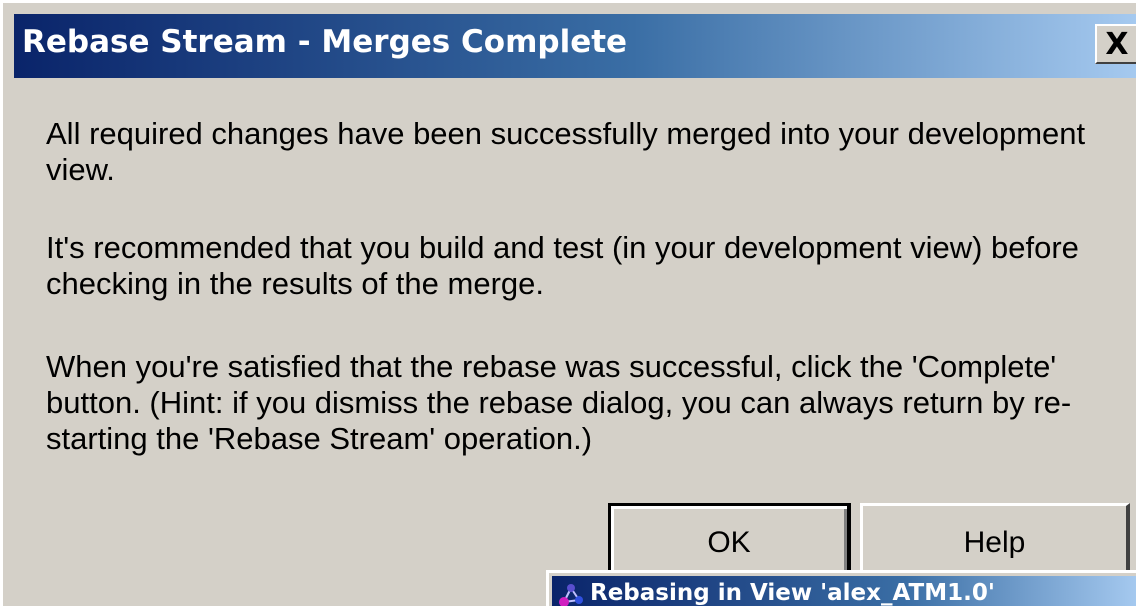  Describe the element at coordinates (792, 593) in the screenshot. I see `rebasing-view-title: Rebasing in View 'alex_ATM1.0'` at that location.